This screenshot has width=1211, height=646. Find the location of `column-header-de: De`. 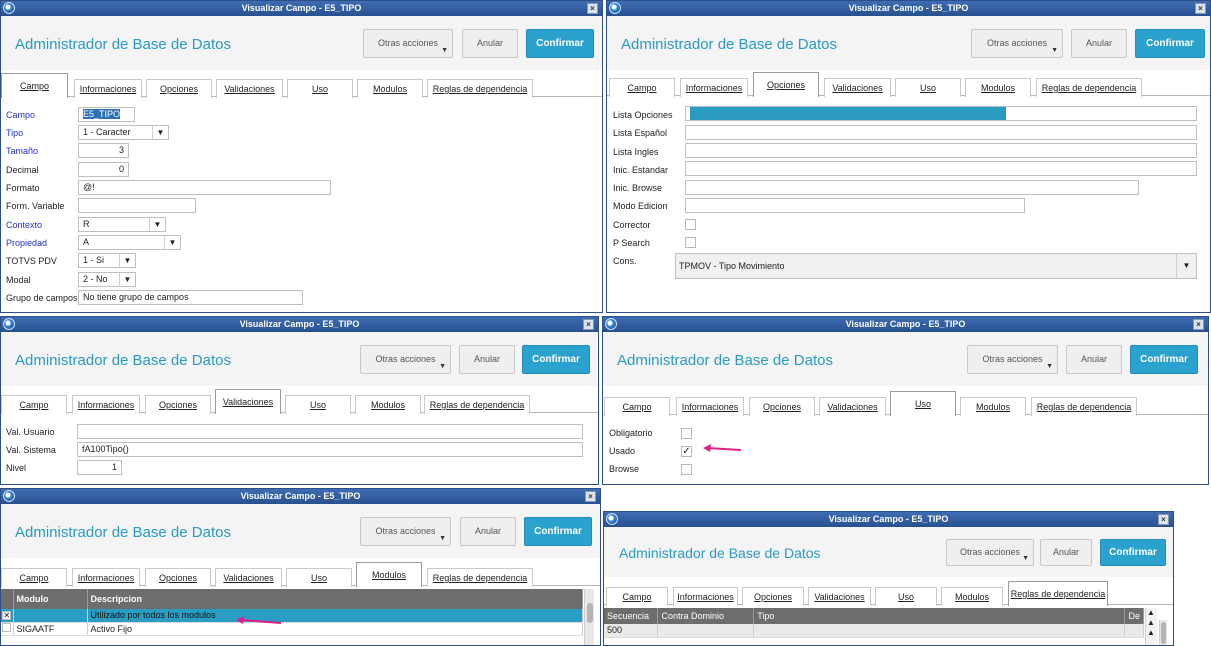

column-header-de: De is located at coordinates (1134, 616).